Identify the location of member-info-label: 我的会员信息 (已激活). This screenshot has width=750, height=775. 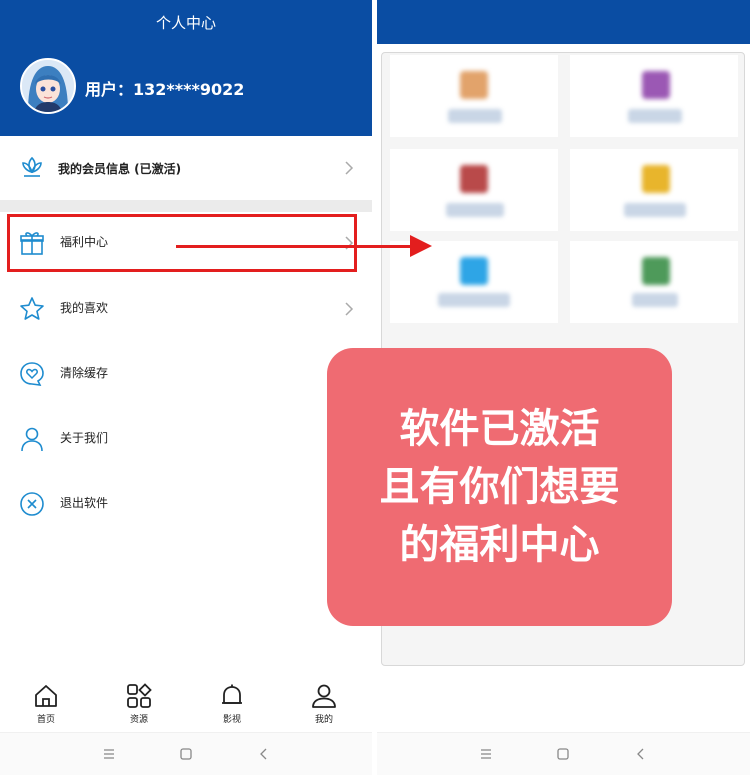
(120, 169).